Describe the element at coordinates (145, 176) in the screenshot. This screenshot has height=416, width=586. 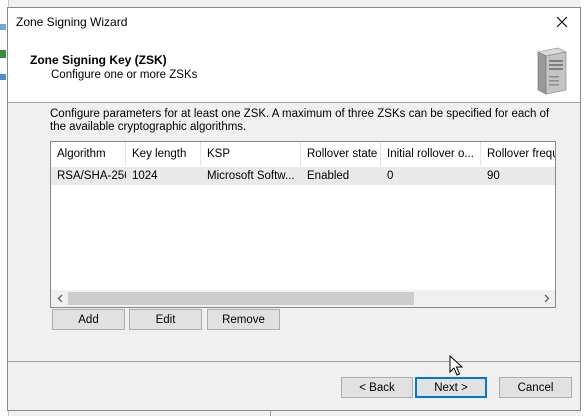
I see `cell-key-length: 1024` at that location.